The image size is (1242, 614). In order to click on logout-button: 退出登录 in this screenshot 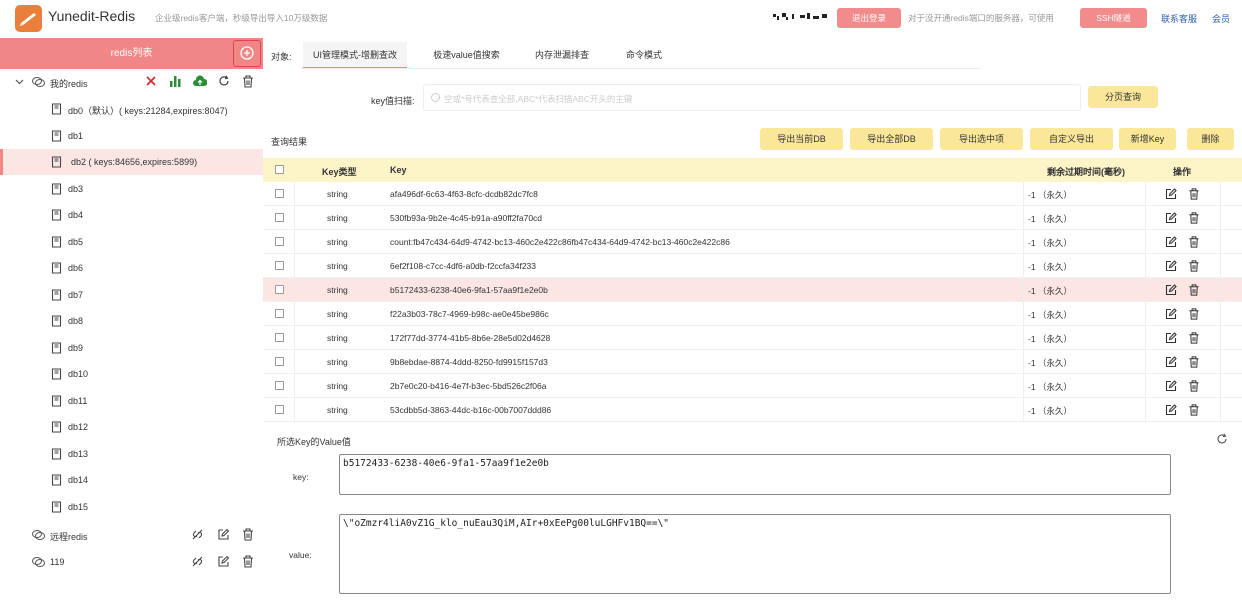, I will do `click(869, 18)`.